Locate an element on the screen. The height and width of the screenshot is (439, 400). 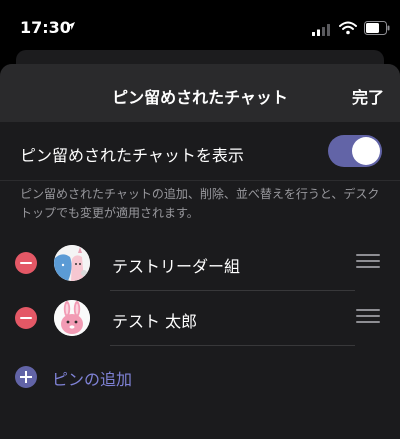
show-pinned-toggle is located at coordinates (355, 151).